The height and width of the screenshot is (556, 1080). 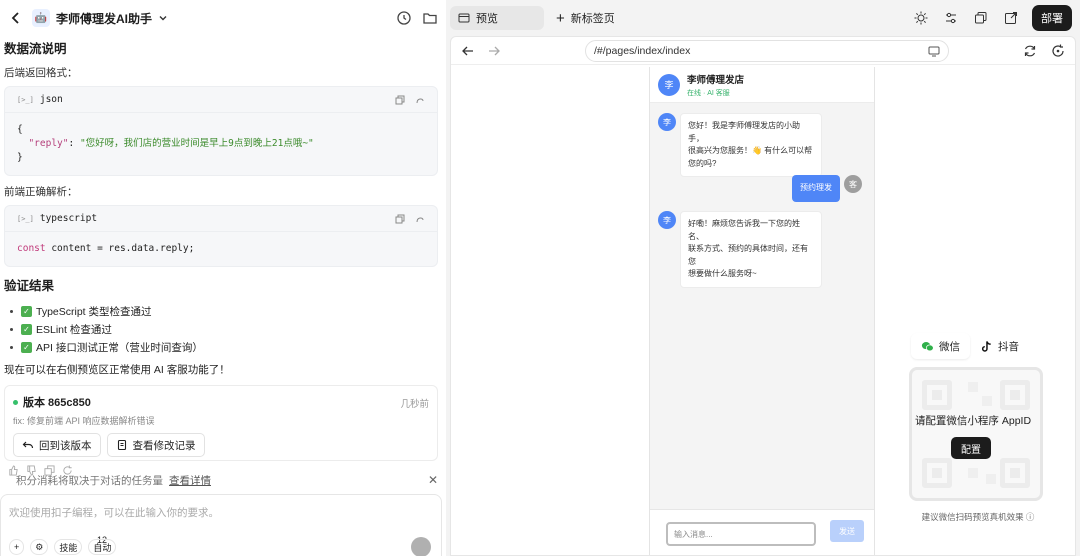 I want to click on view-details-link: 查看详情, so click(x=190, y=480).